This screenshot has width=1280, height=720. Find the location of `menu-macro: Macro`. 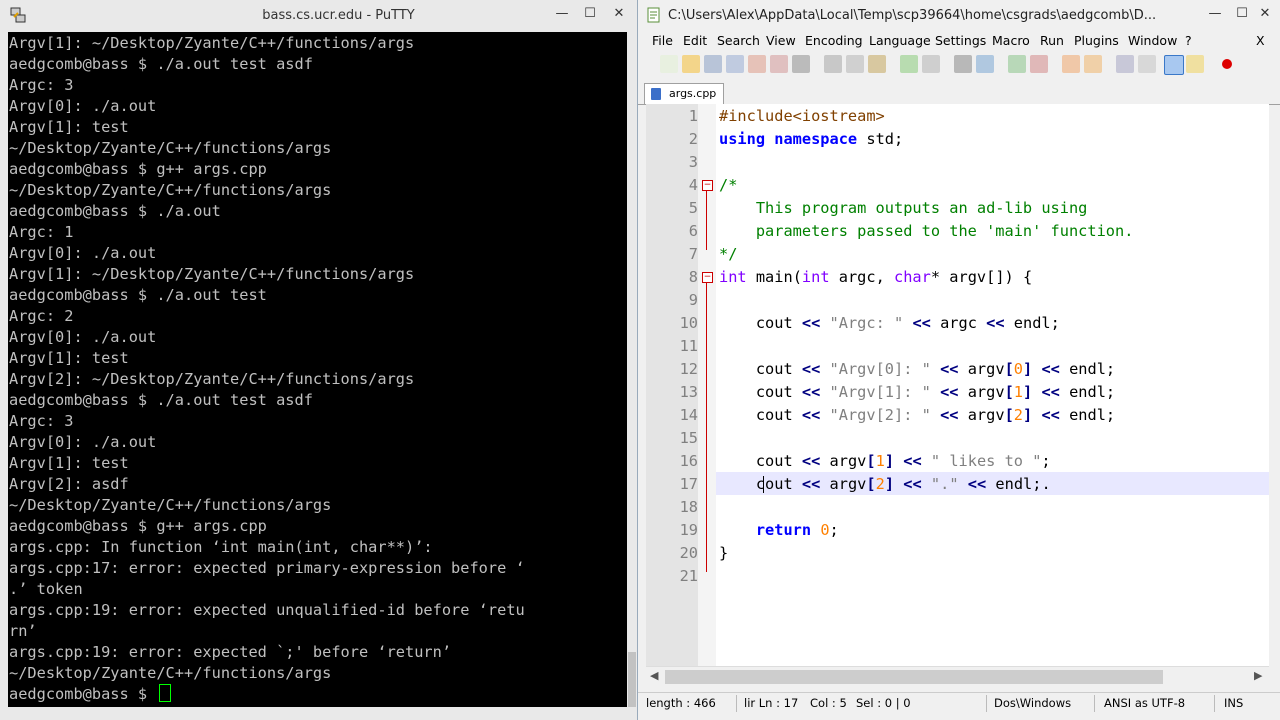

menu-macro: Macro is located at coordinates (1011, 40).